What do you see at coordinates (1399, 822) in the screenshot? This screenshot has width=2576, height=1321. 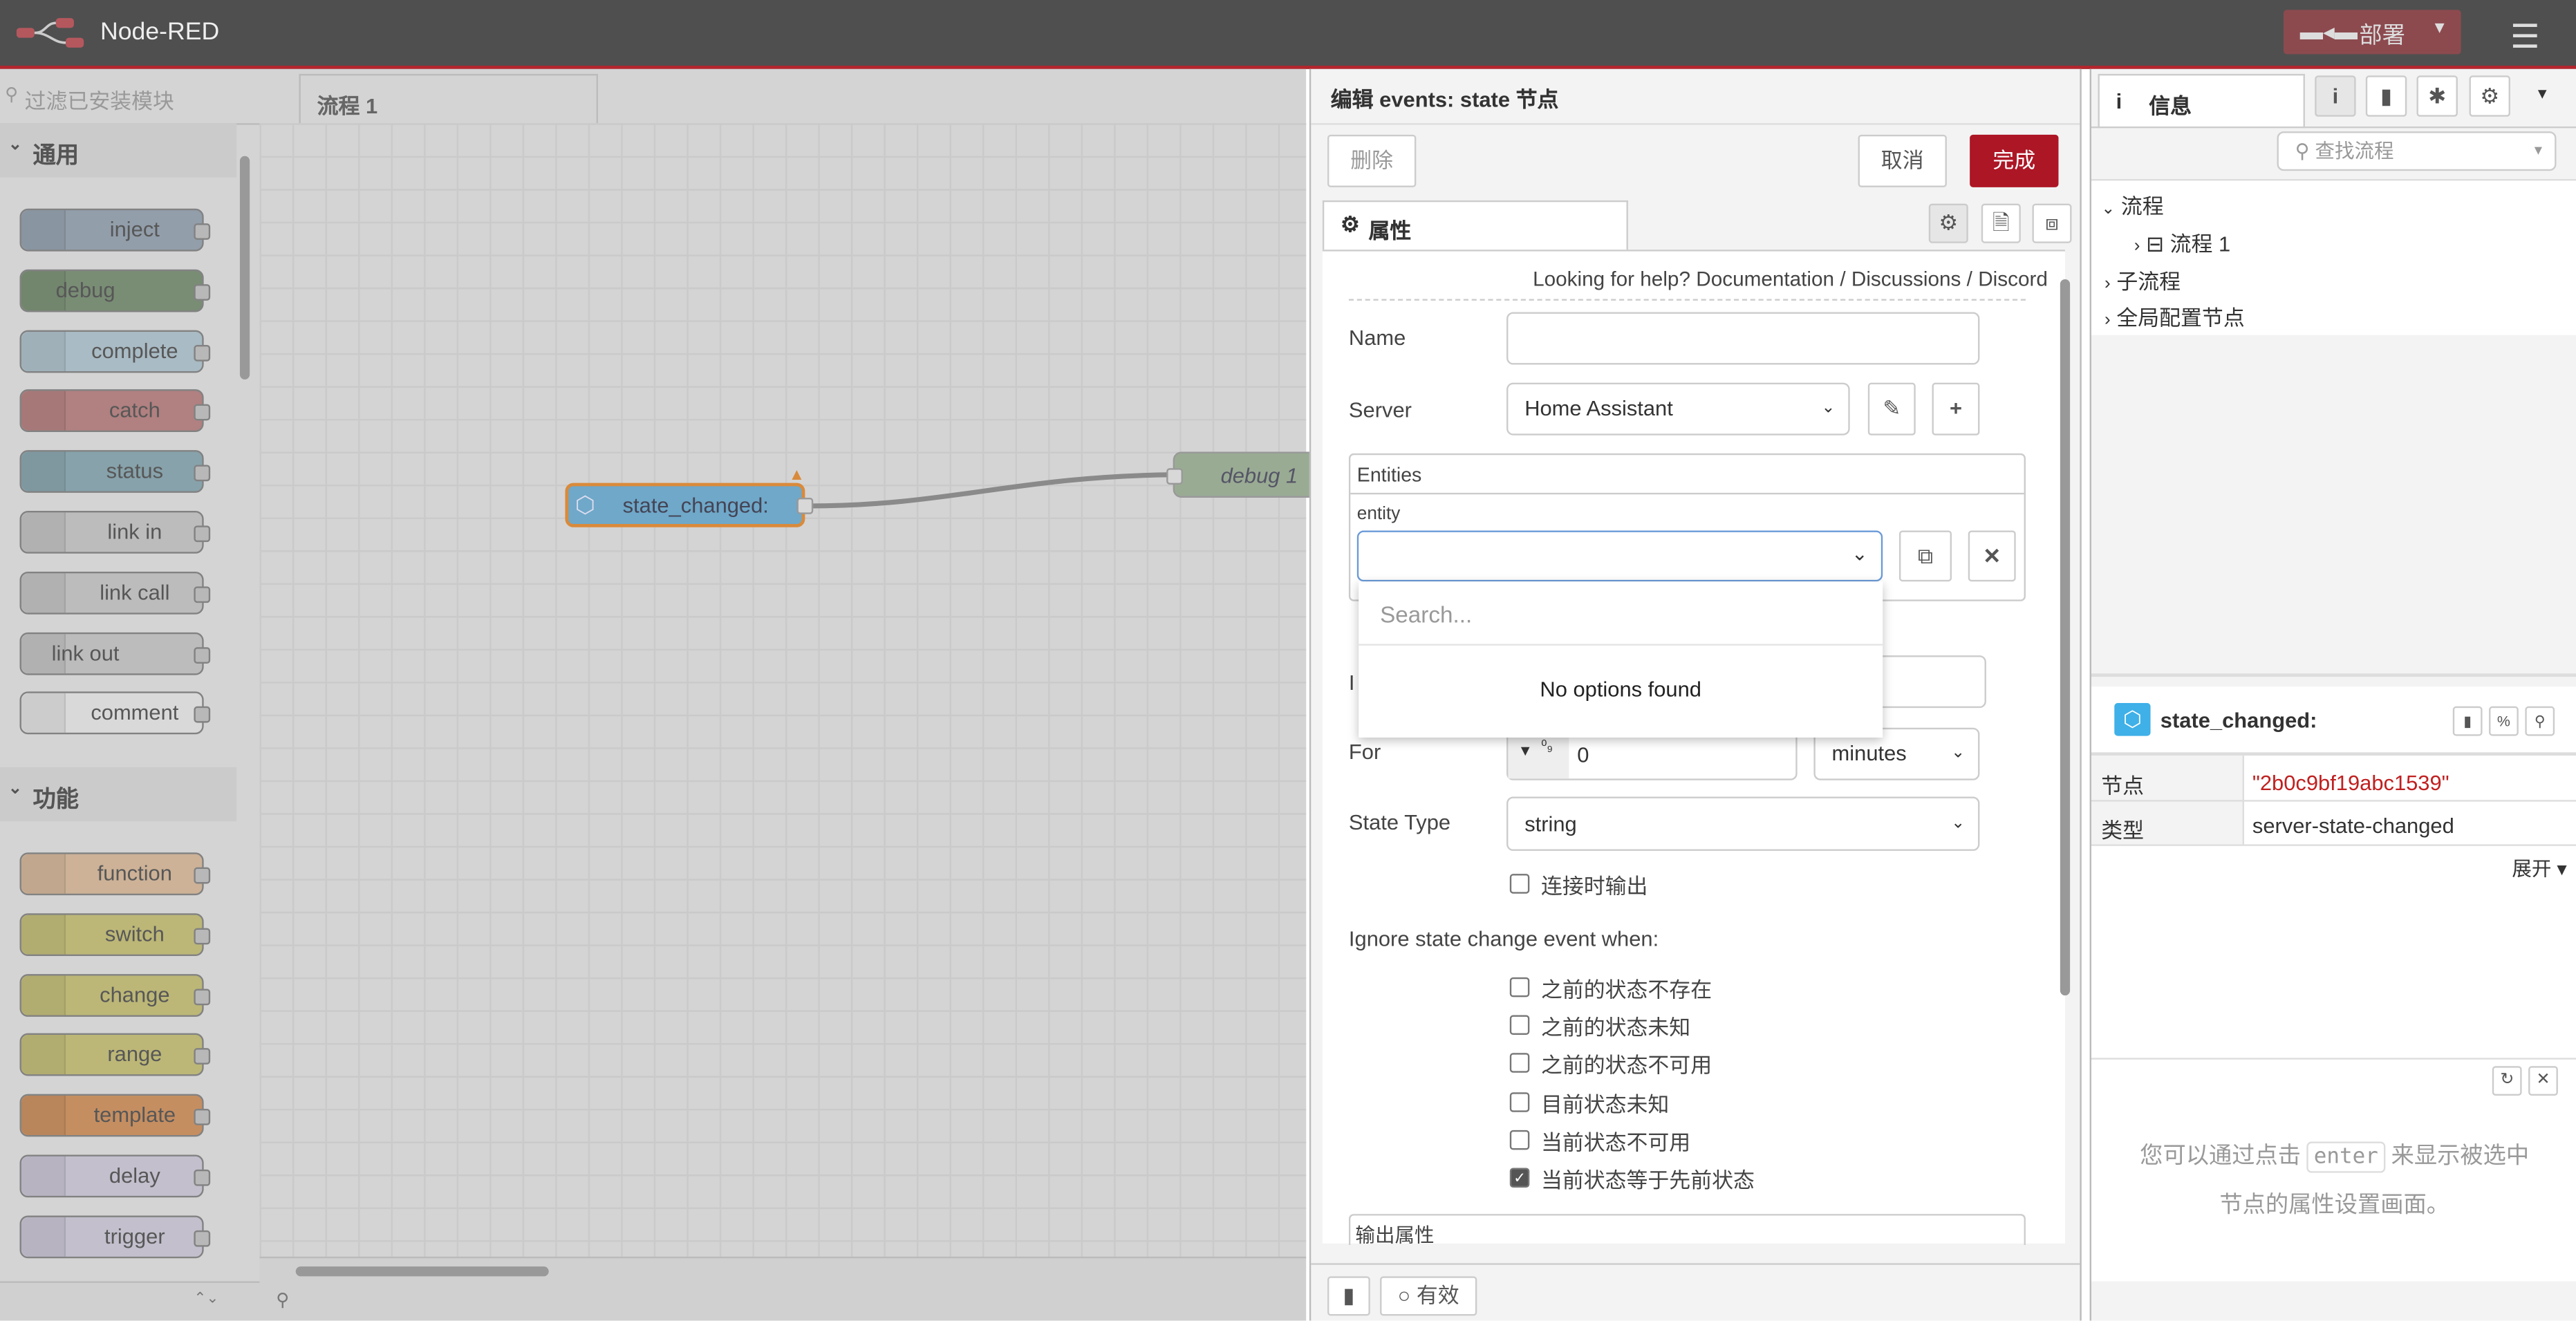 I see `state-type-label: State Type` at bounding box center [1399, 822].